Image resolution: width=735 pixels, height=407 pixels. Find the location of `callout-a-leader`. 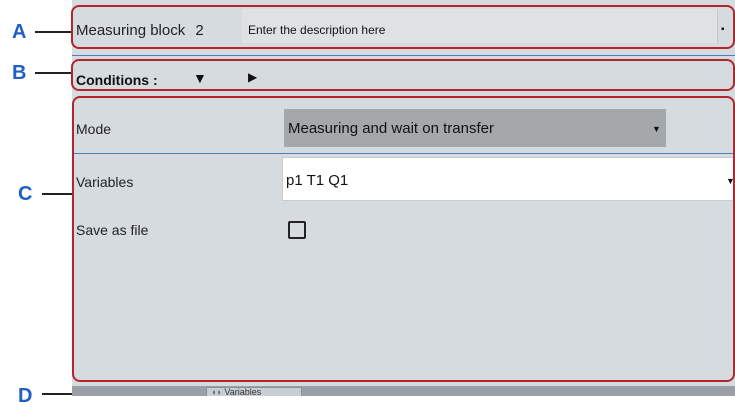

callout-a-leader is located at coordinates (55, 32).